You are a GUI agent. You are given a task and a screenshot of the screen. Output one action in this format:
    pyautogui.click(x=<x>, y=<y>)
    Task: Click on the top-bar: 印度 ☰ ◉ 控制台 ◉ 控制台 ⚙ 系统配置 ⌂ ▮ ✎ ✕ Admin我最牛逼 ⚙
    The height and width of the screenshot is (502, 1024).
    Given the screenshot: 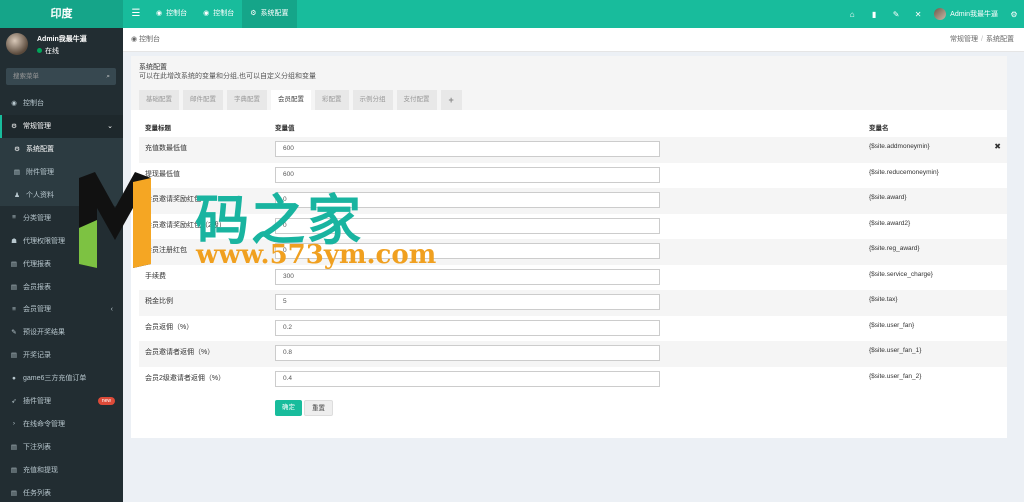 What is the action you would take?
    pyautogui.click(x=512, y=14)
    